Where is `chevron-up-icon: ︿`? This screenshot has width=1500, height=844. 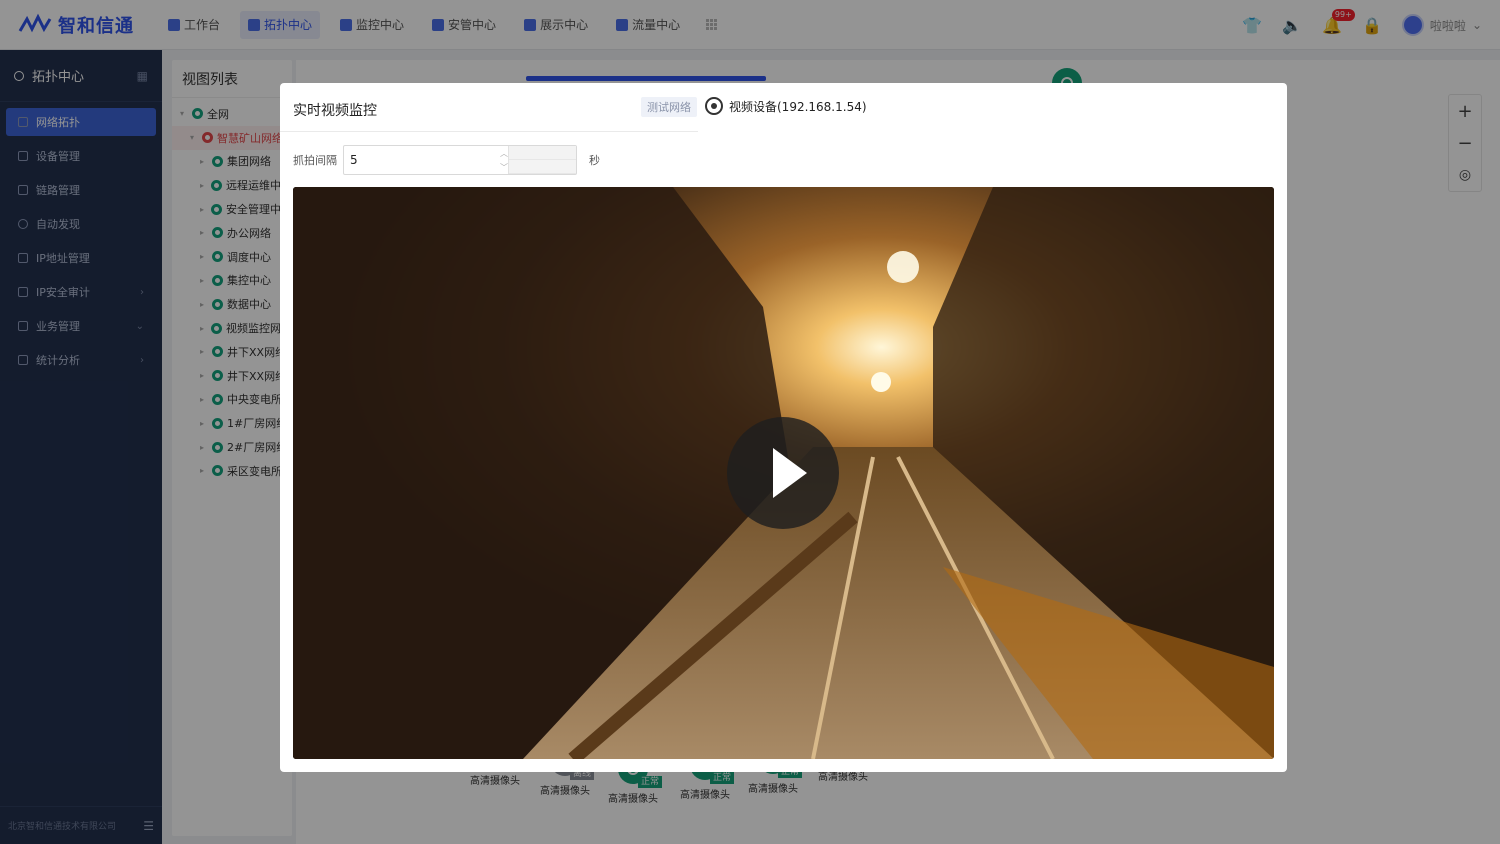 chevron-up-icon: ︿ is located at coordinates (504, 153).